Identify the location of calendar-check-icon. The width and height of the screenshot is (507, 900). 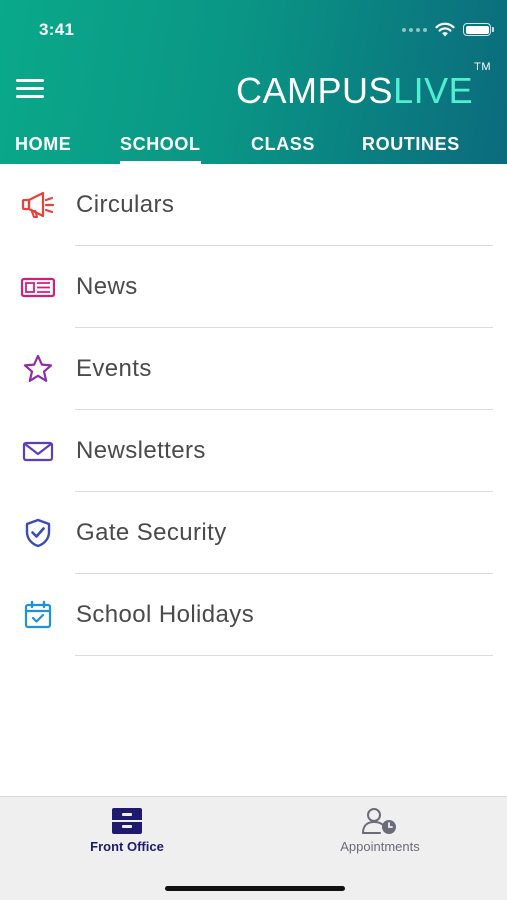
(38, 614).